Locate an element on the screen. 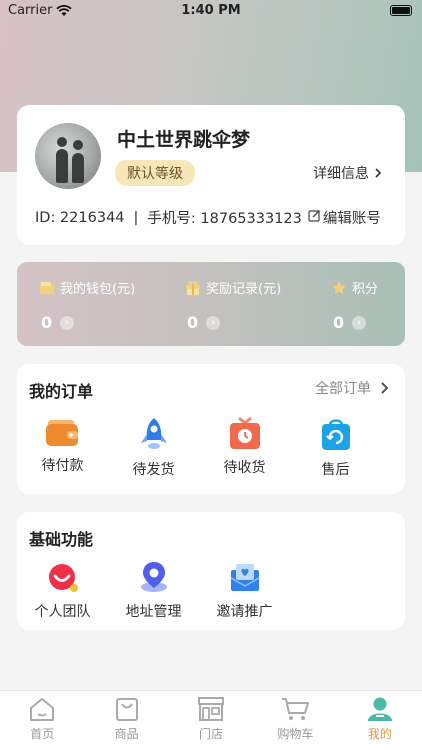 This screenshot has height=750, width=422. function-label: 个人团队 is located at coordinates (62, 612).